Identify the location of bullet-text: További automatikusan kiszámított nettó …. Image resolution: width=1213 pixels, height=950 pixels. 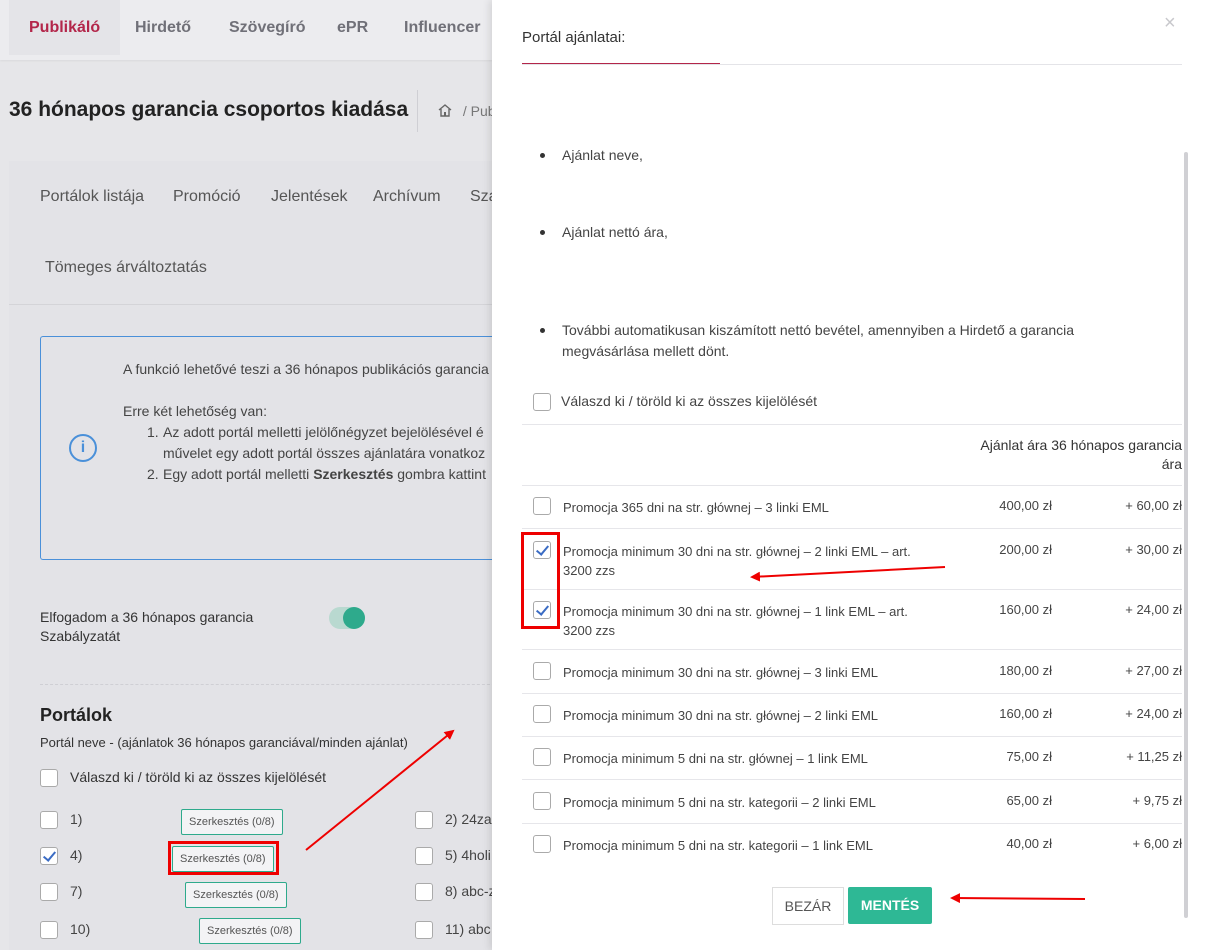
(818, 340).